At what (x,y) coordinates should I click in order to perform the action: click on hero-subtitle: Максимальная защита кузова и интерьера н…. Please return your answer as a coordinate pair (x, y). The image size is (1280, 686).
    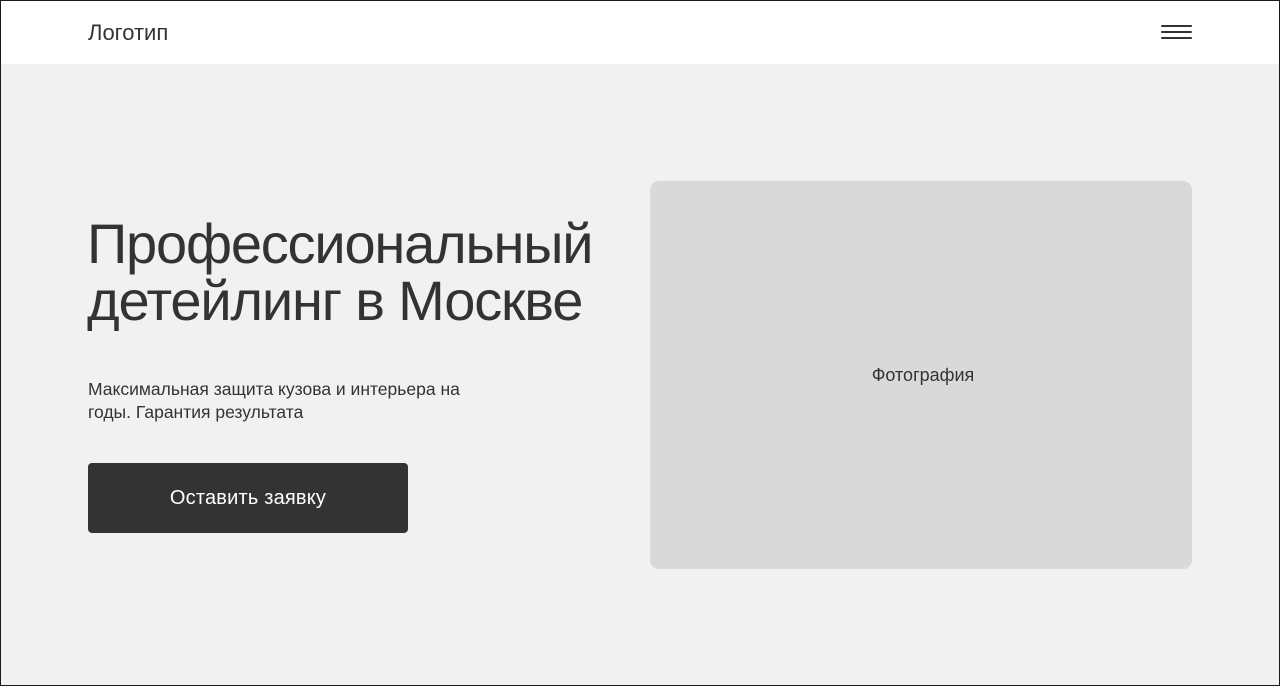
    Looking at the image, I should click on (274, 400).